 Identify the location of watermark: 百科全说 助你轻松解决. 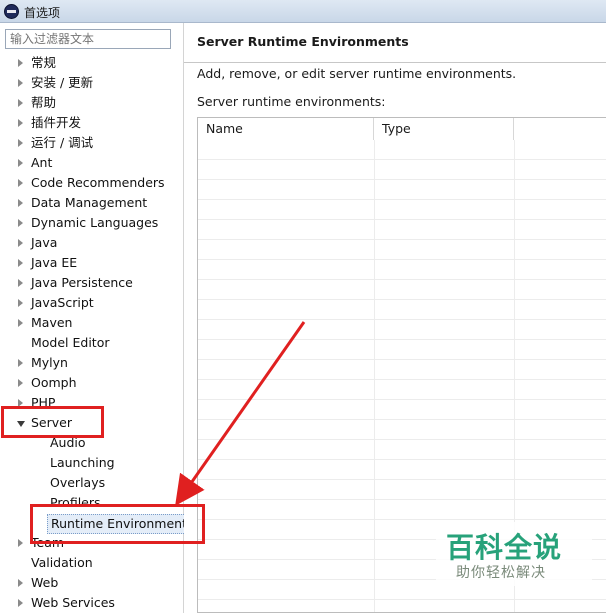
(514, 554).